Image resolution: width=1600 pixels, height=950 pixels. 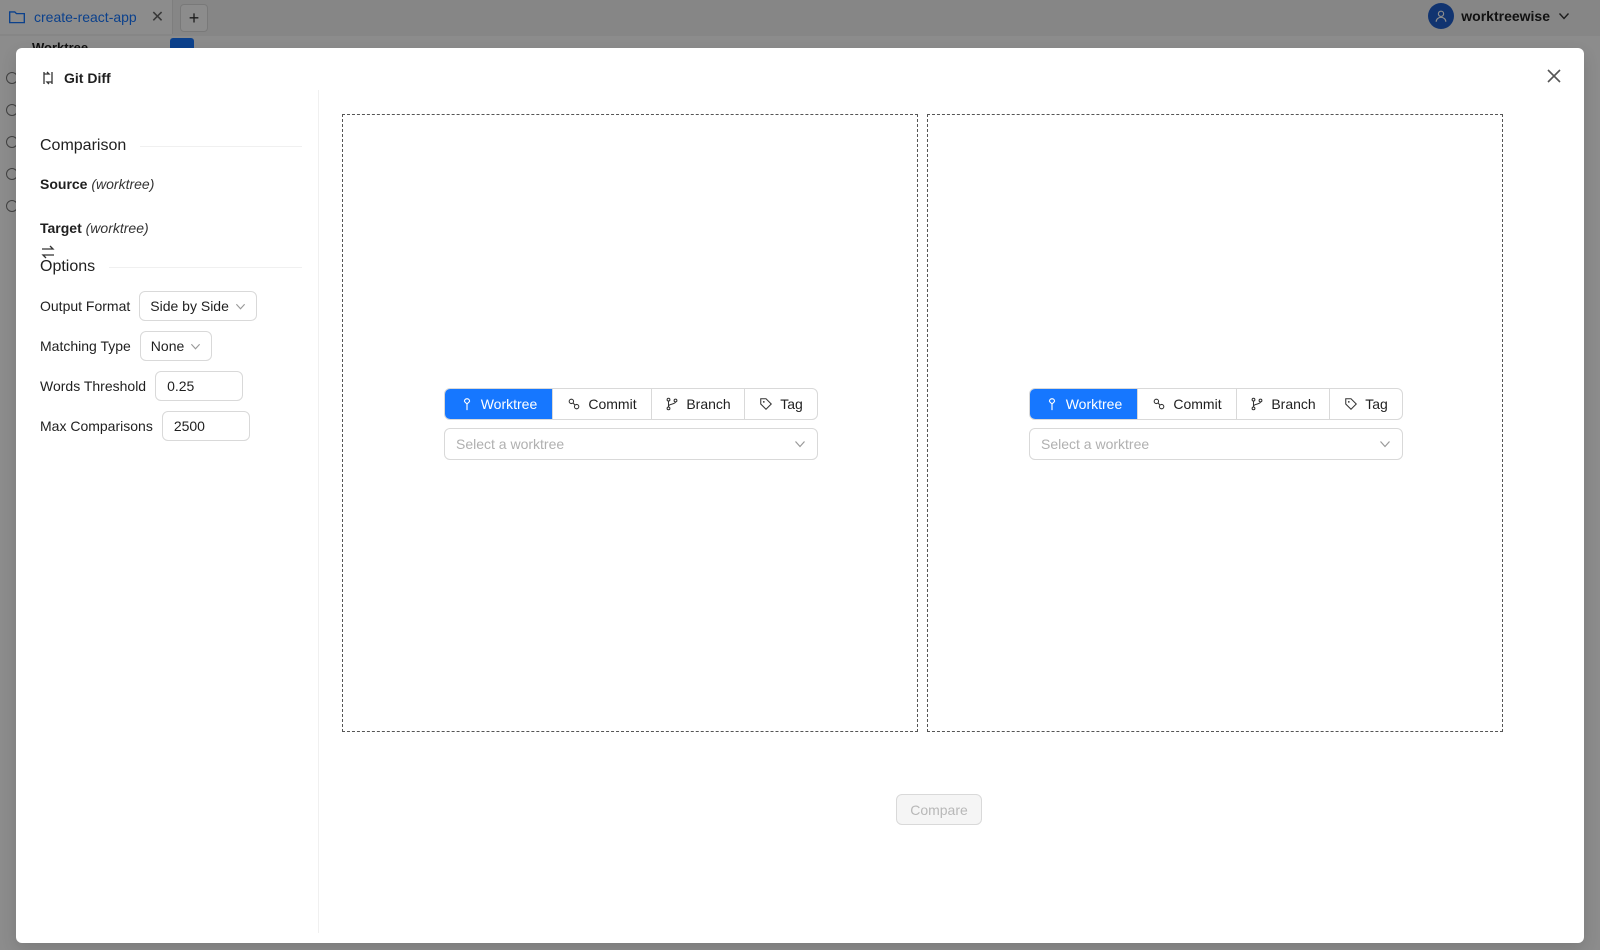 I want to click on target-tab-label: Branch, so click(x=1293, y=404).